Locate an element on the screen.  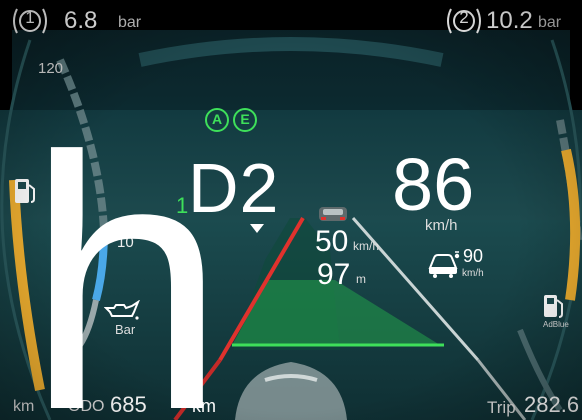
acc-set-speed-unit: km/h is located at coordinates (366, 246).